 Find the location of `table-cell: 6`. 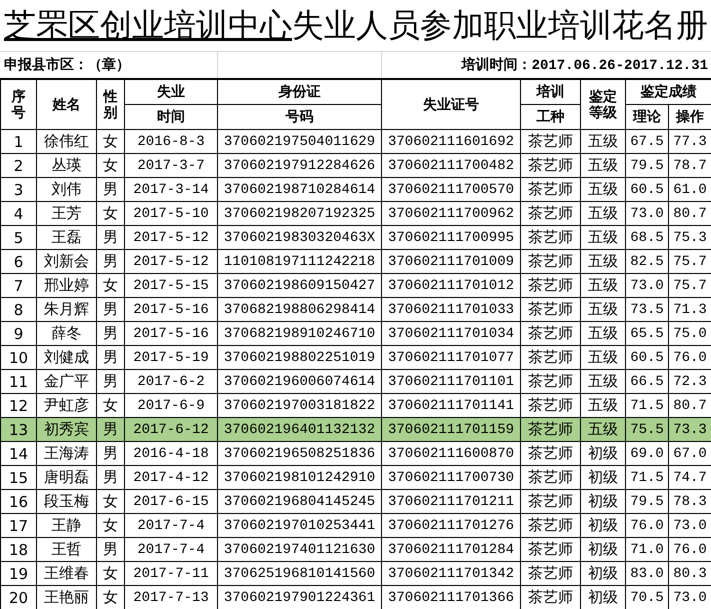

table-cell: 6 is located at coordinates (18, 262).